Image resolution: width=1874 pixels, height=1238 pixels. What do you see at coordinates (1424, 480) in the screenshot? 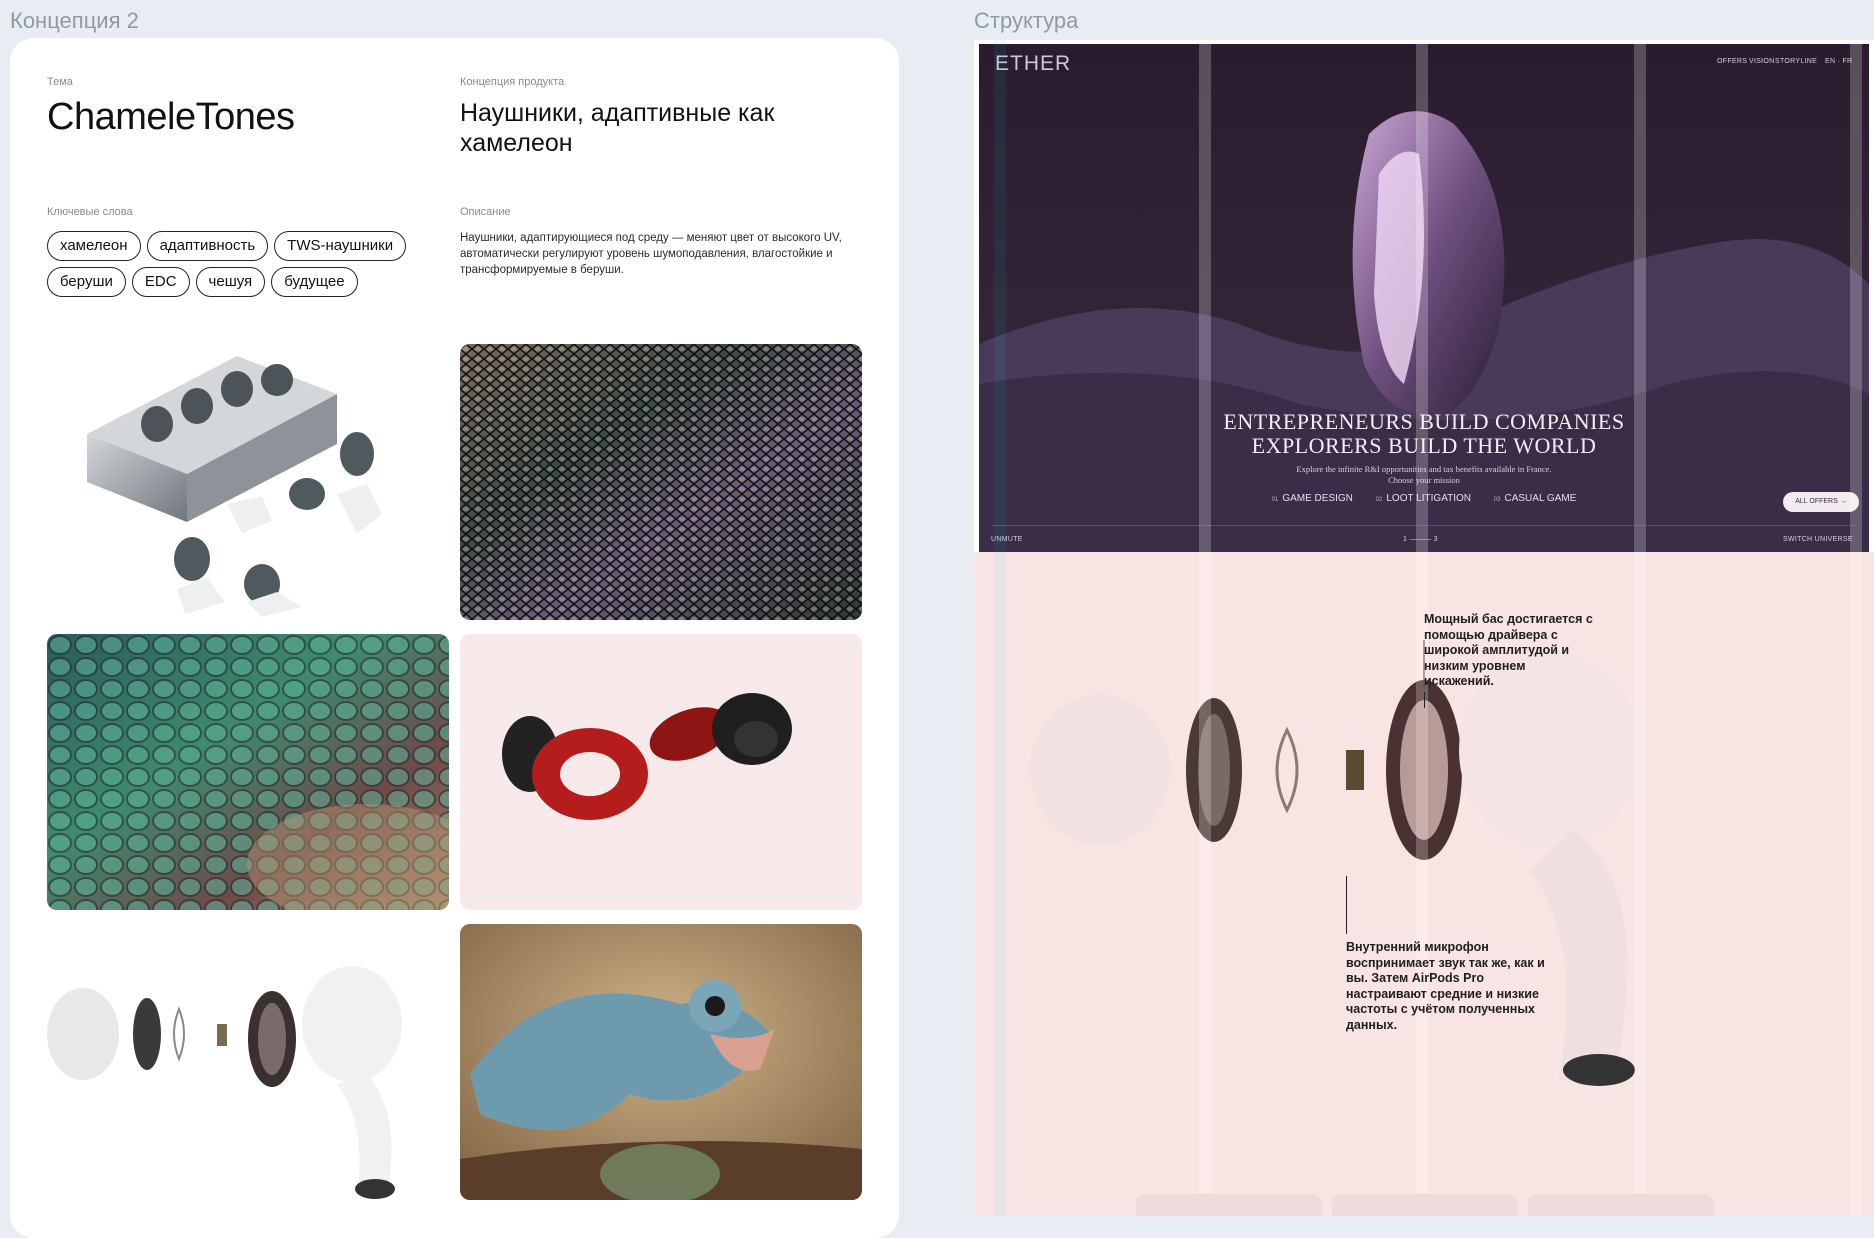
I see `hero-subtitle-line-2: Choose your mission` at bounding box center [1424, 480].